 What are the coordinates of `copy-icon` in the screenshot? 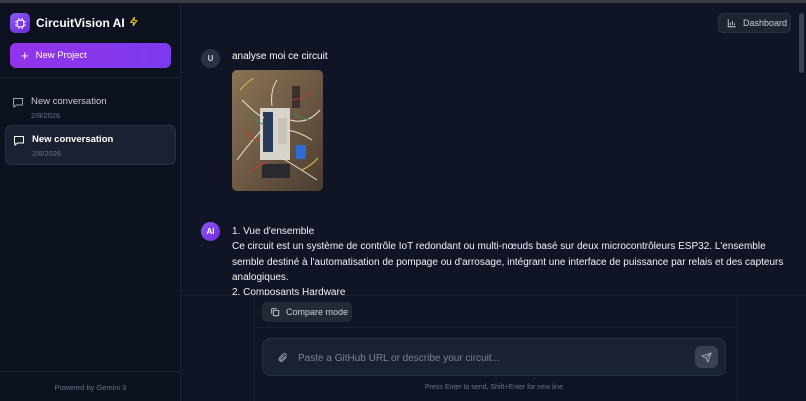 It's located at (275, 312).